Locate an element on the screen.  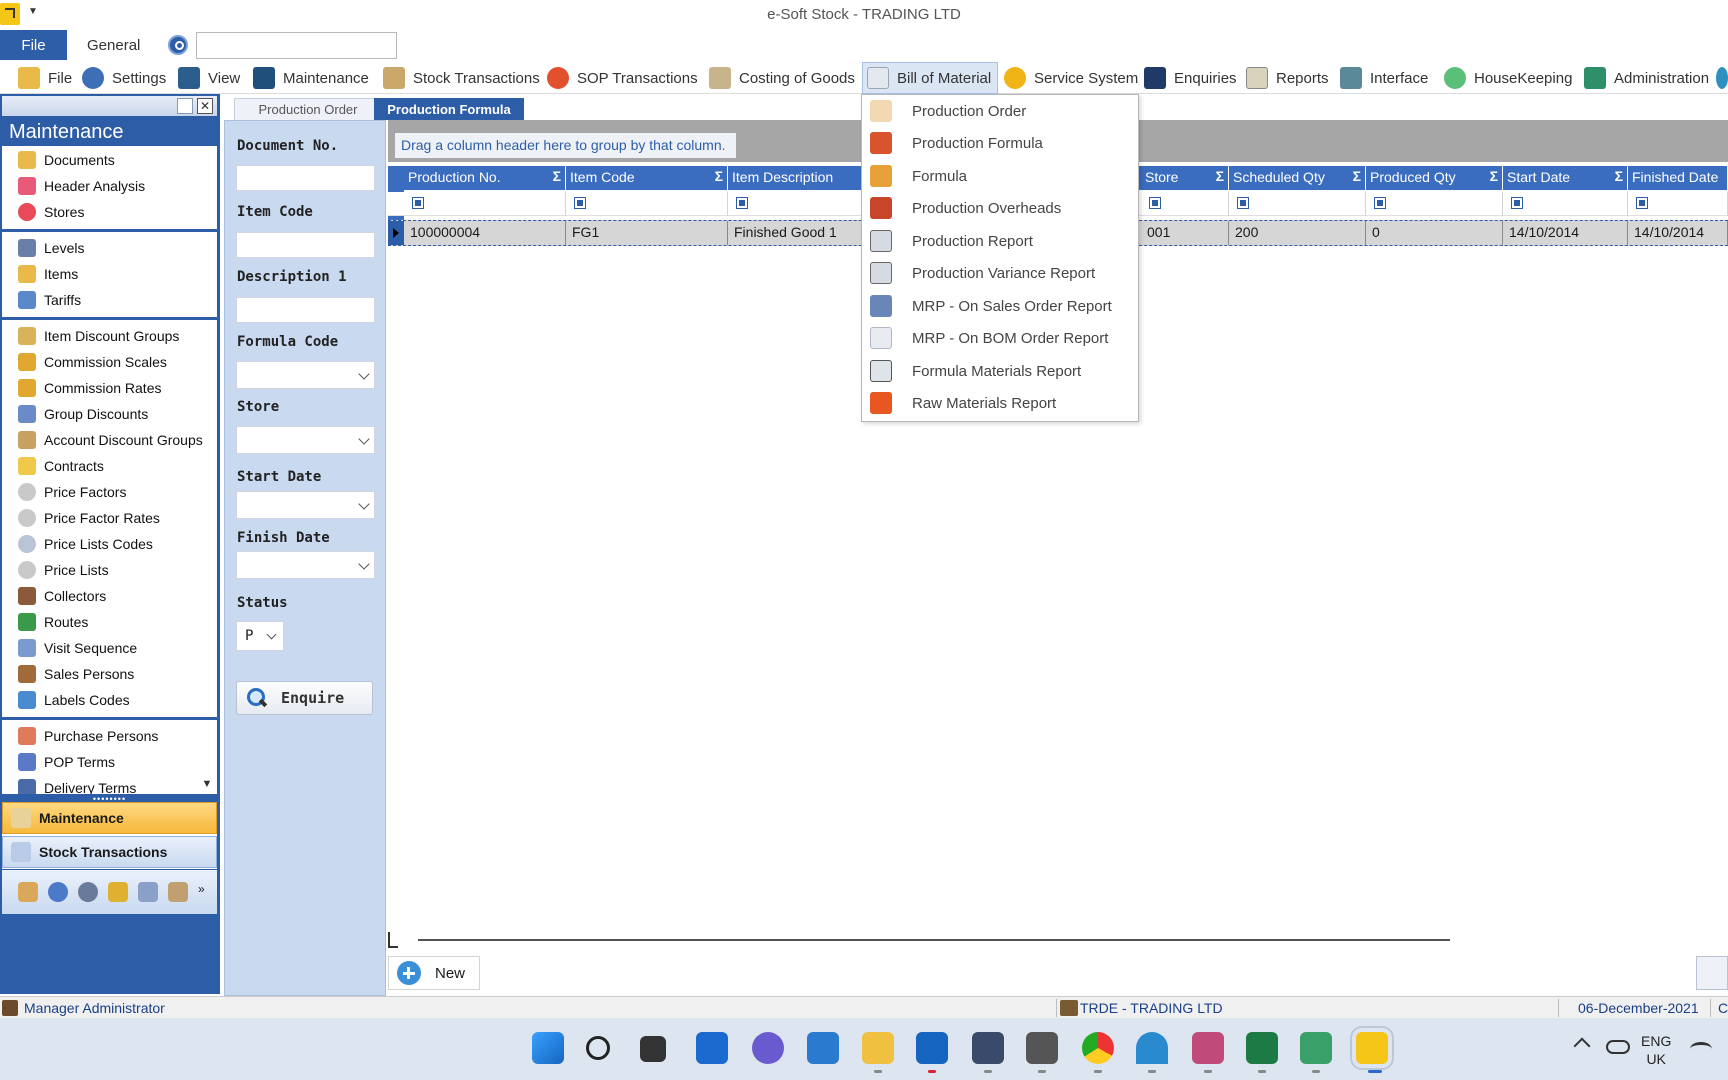
menu-item-raw-materials-report: Raw Materials Report is located at coordinates (1000, 403).